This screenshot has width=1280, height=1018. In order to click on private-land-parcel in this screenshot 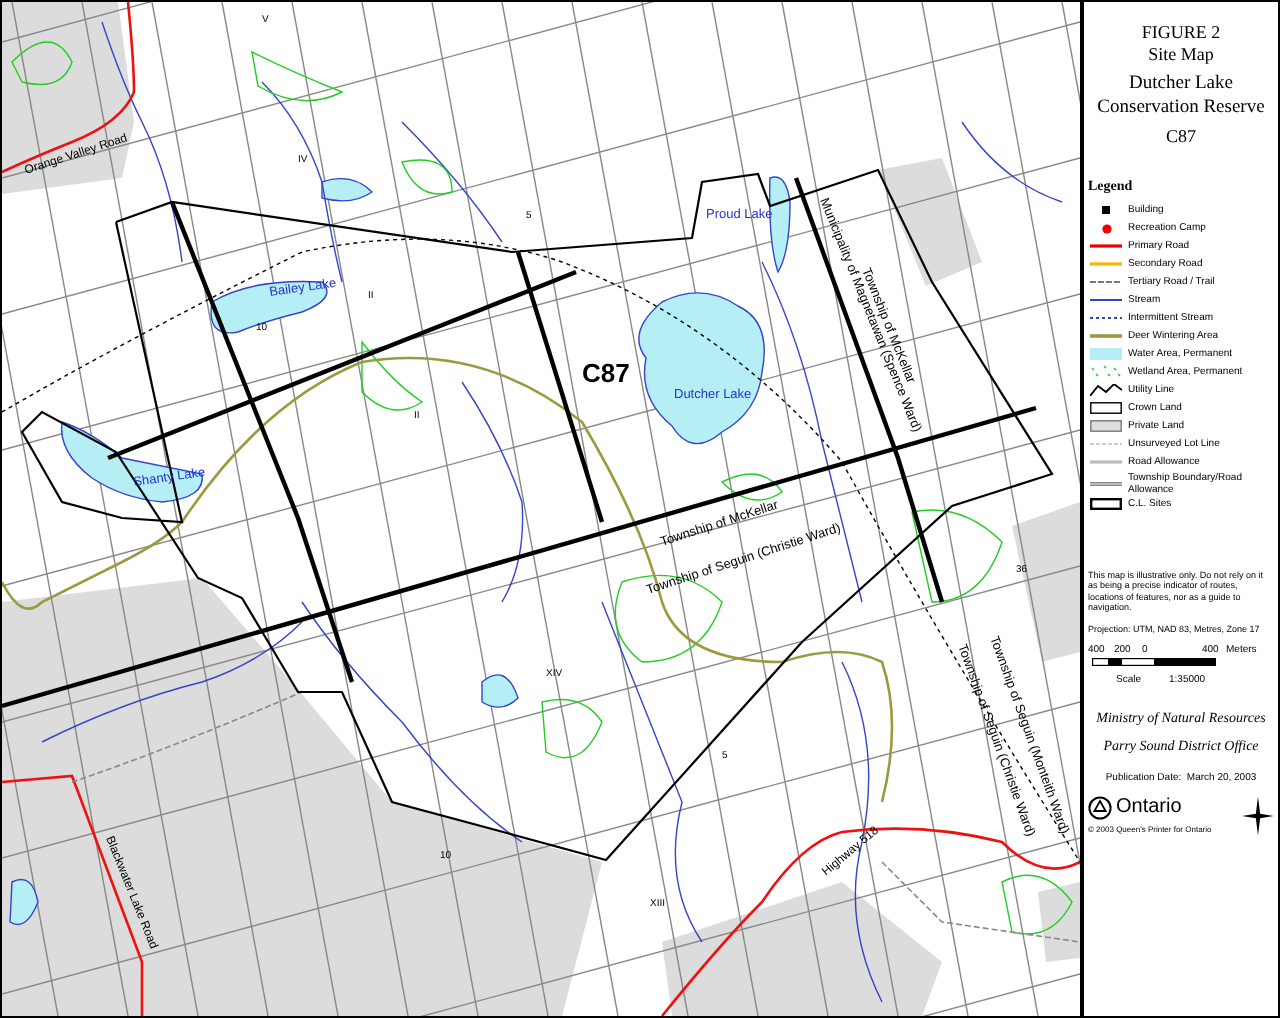, I will do `click(1059, 922)`.